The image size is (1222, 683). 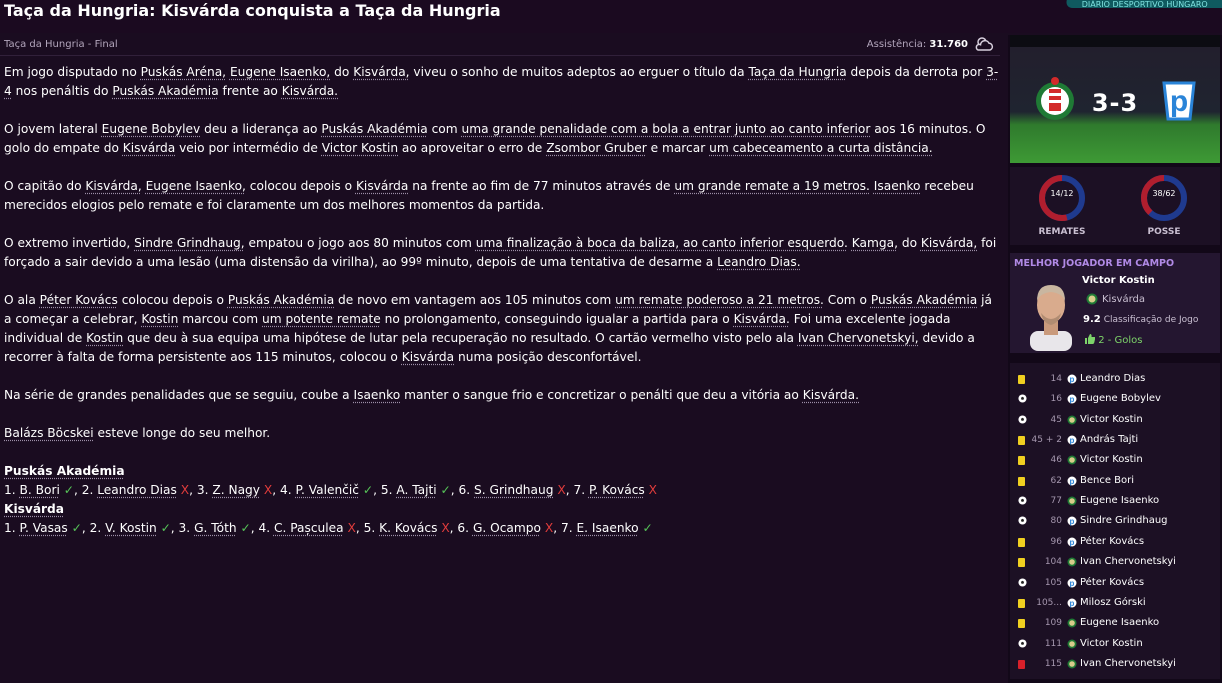 I want to click on event-row: 45 Victor Kostin, so click(x=1115, y=420).